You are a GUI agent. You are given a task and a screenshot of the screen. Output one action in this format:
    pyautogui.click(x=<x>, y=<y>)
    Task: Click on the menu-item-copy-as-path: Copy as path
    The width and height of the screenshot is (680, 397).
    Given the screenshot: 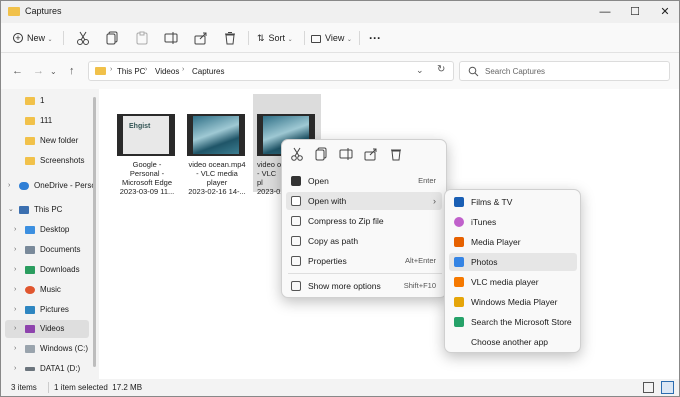 What is the action you would take?
    pyautogui.click(x=364, y=241)
    